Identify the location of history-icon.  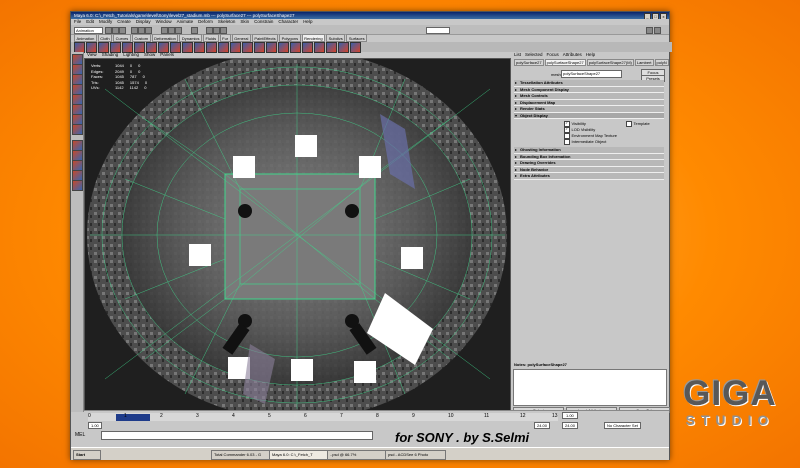
(194, 30).